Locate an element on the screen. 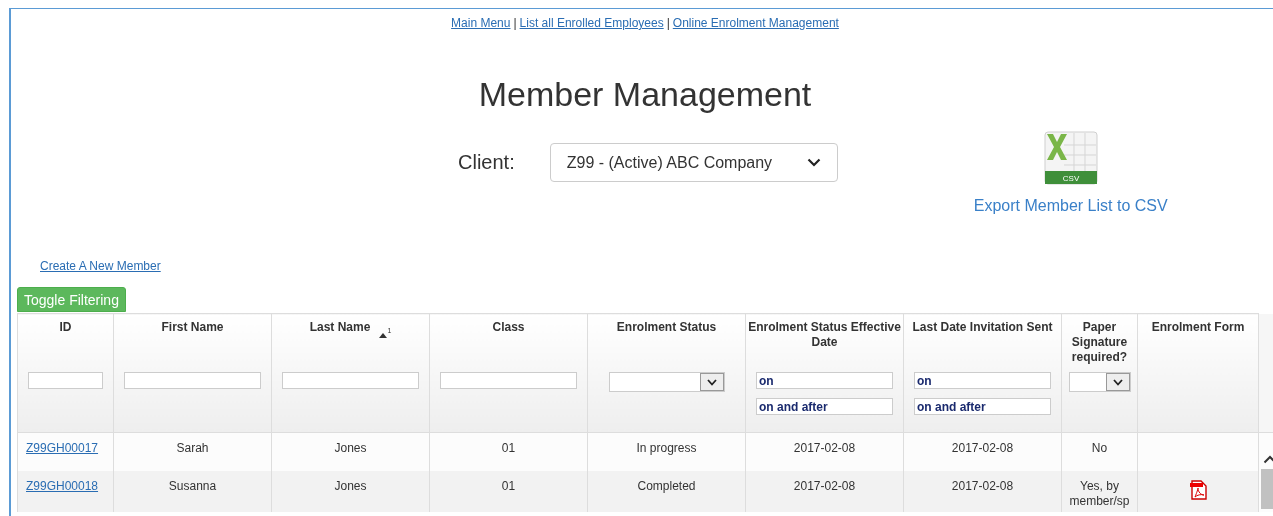  export-link: Export Member List to CSV is located at coordinates (1070, 206).